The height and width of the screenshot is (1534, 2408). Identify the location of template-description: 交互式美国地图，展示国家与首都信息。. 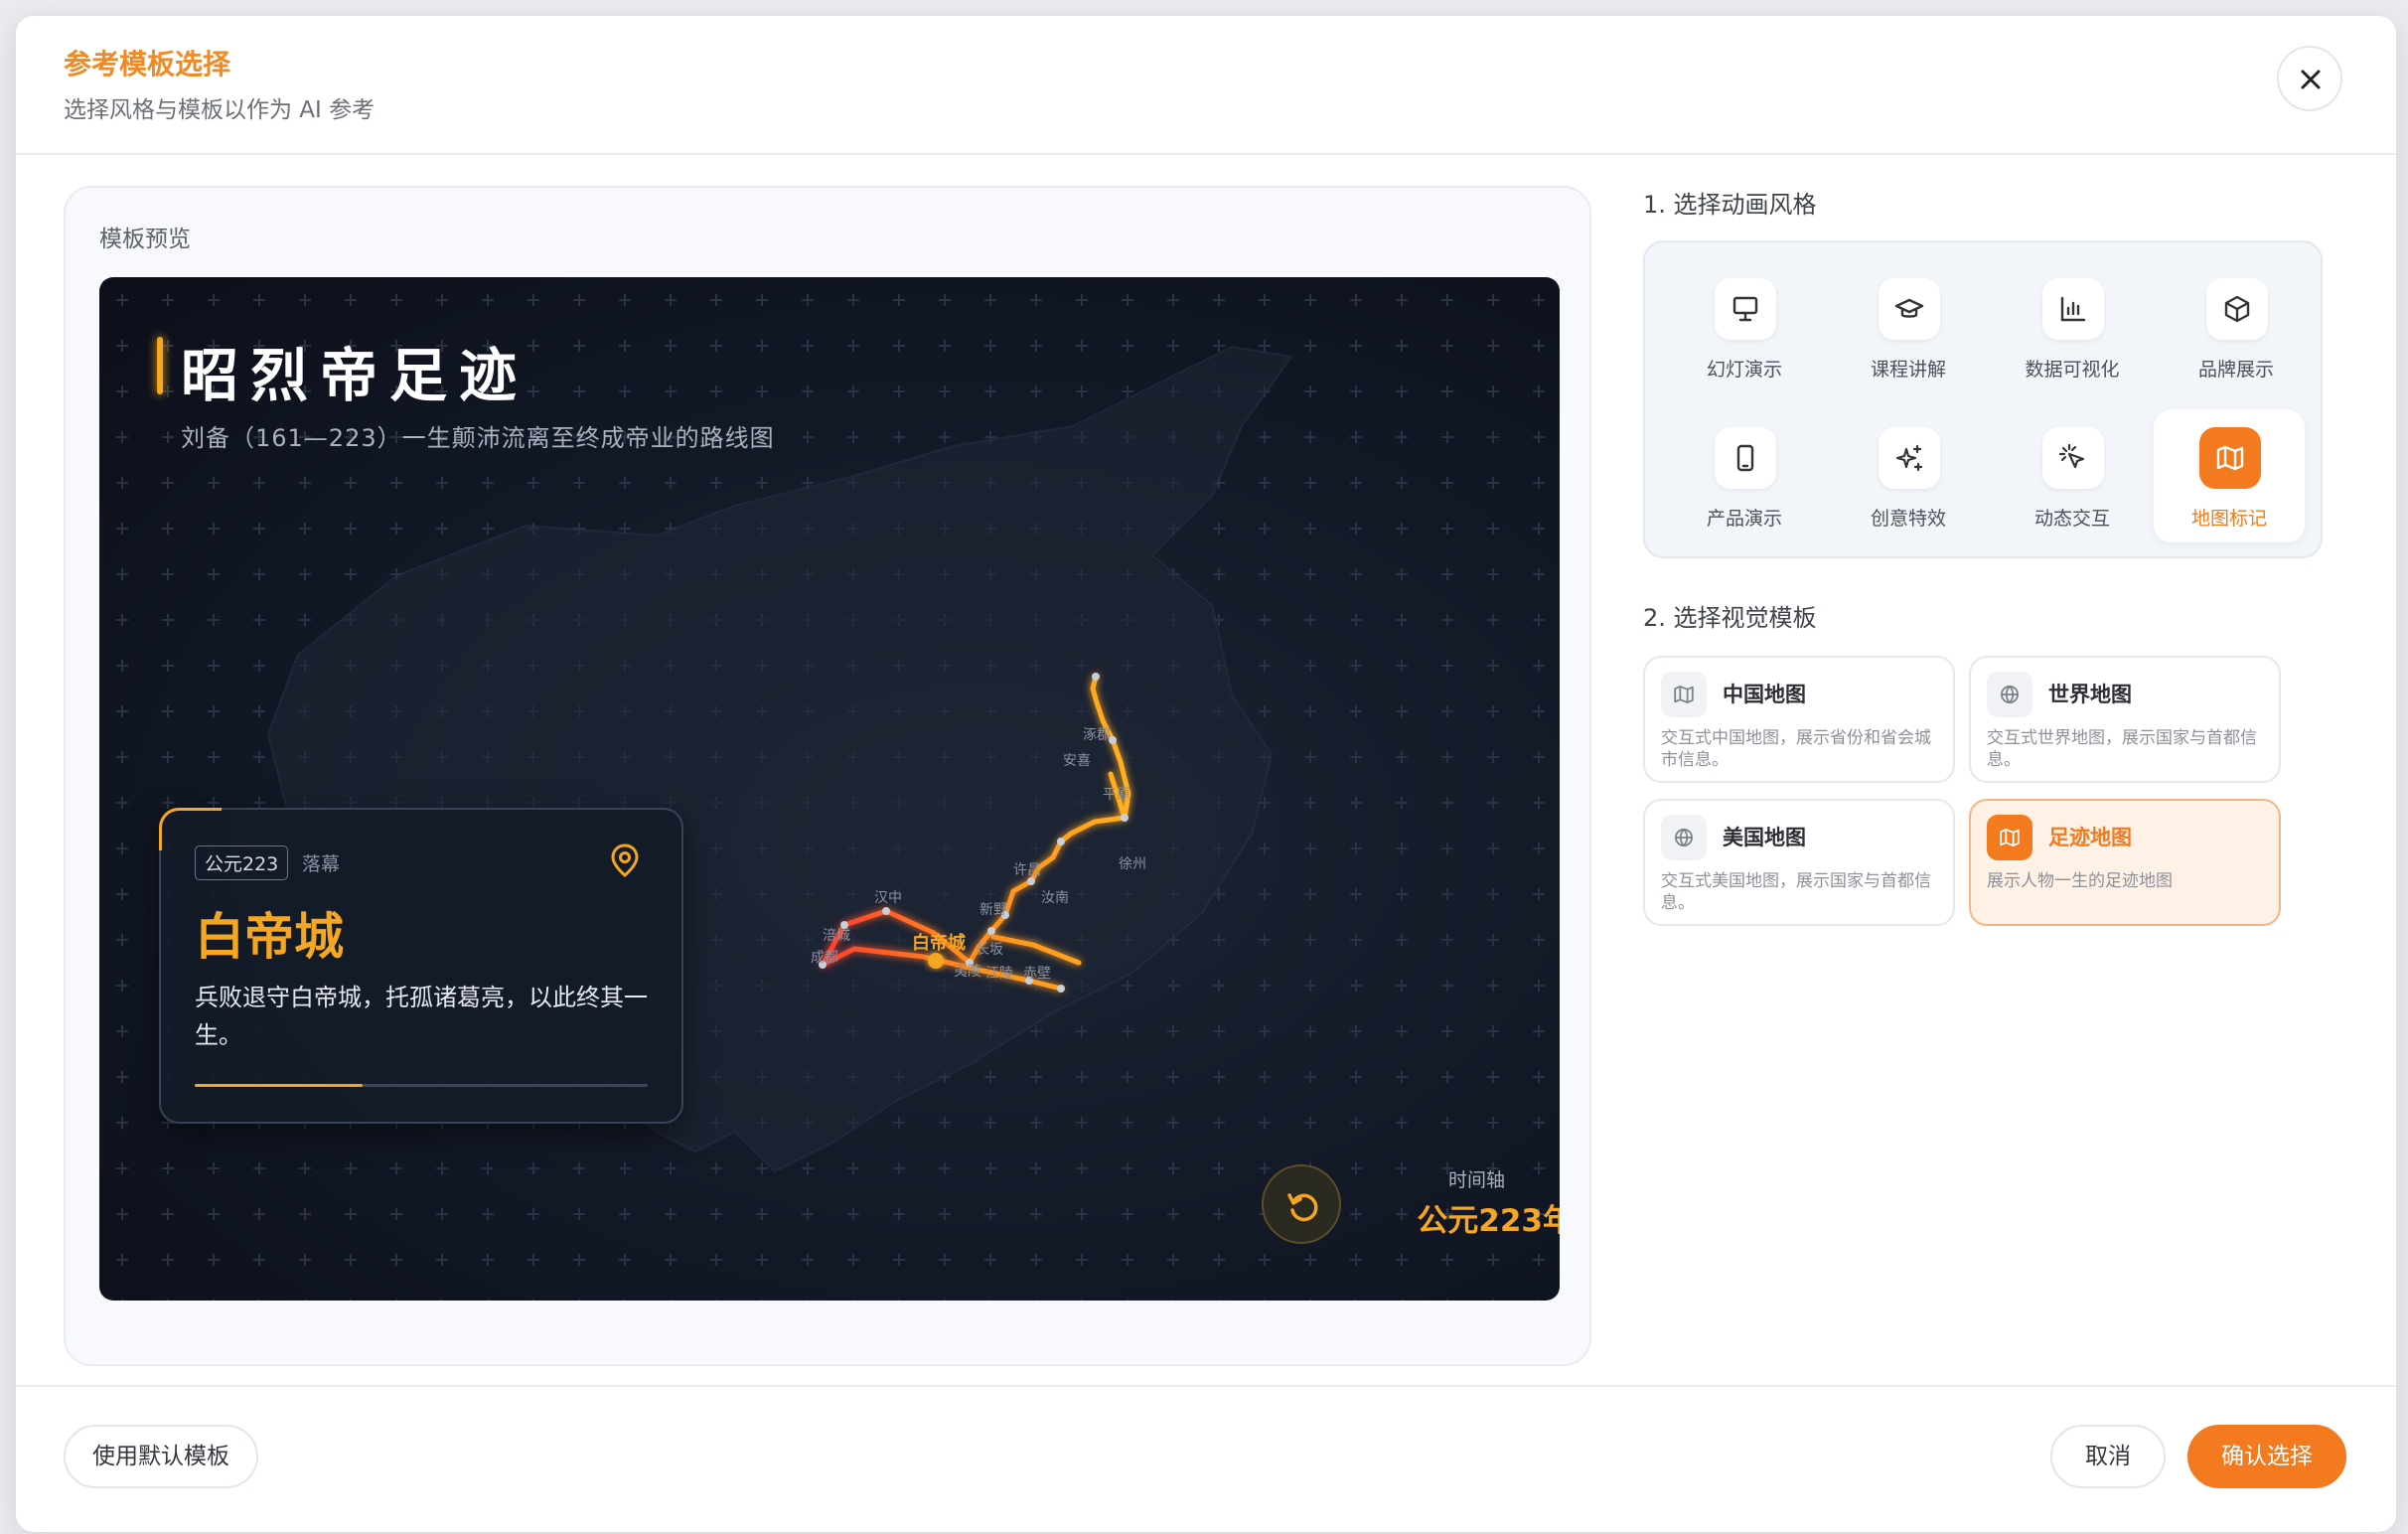
(1796, 892).